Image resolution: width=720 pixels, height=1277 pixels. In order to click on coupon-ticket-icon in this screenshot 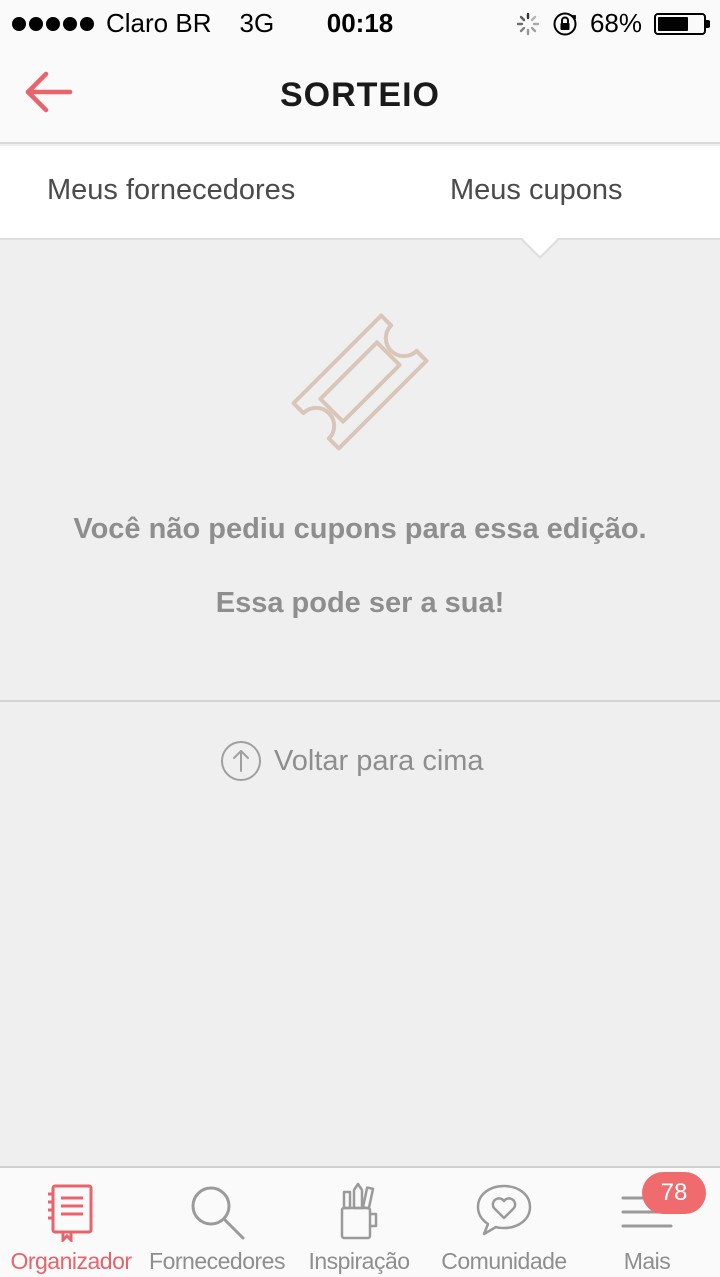, I will do `click(360, 382)`.